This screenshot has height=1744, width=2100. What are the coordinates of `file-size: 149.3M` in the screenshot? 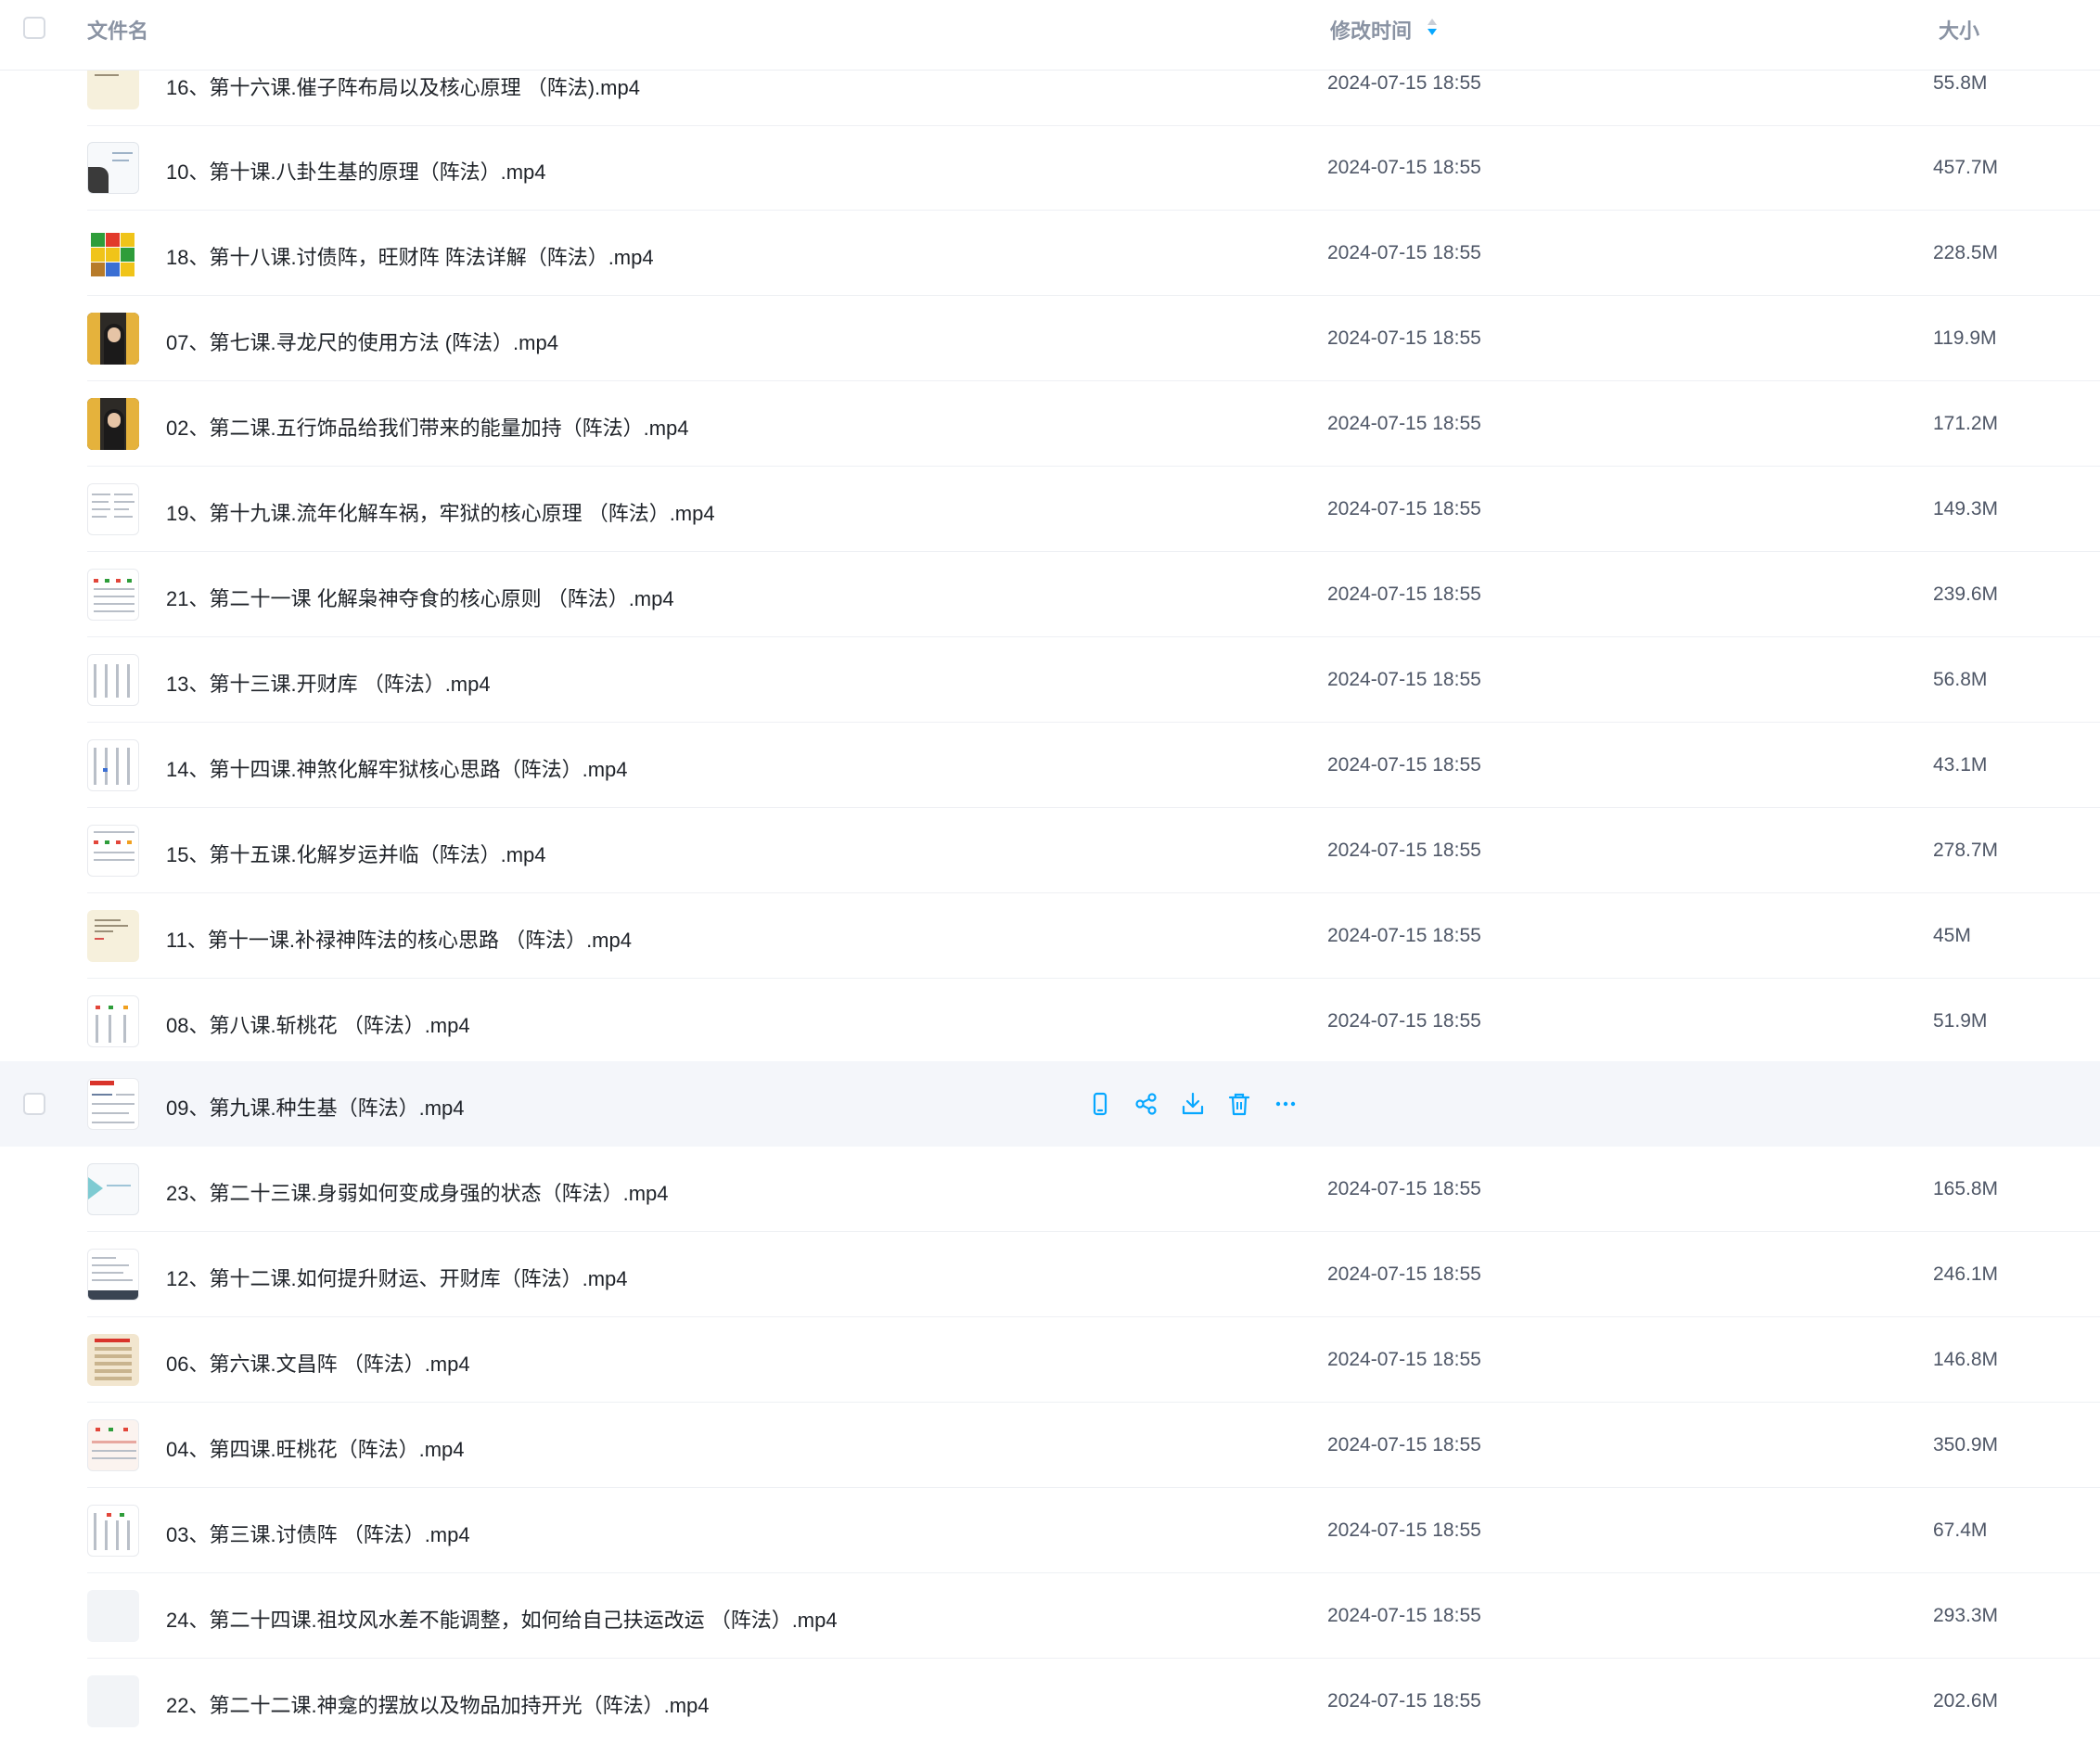 It's located at (1966, 509).